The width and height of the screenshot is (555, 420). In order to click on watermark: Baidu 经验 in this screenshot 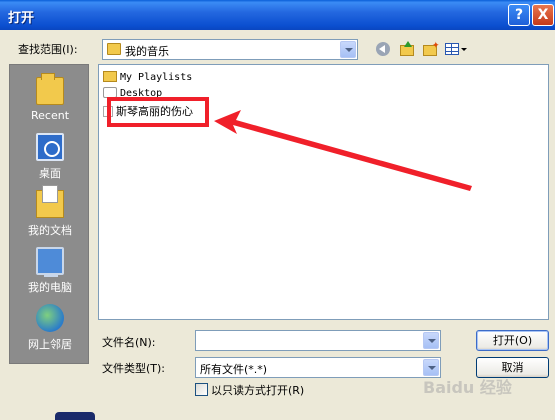, I will do `click(467, 387)`.